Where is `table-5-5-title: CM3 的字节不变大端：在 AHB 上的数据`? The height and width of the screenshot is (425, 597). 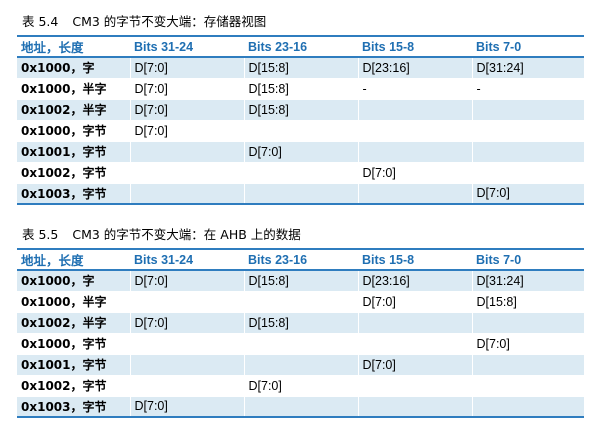
table-5-5-title: CM3 的字节不变大端：在 AHB 上的数据 is located at coordinates (186, 234).